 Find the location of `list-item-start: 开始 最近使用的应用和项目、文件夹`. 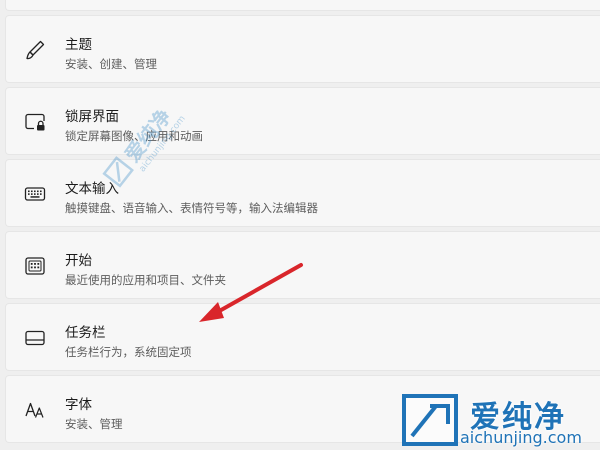

list-item-start: 开始 最近使用的应用和项目、文件夹 is located at coordinates (302, 265).